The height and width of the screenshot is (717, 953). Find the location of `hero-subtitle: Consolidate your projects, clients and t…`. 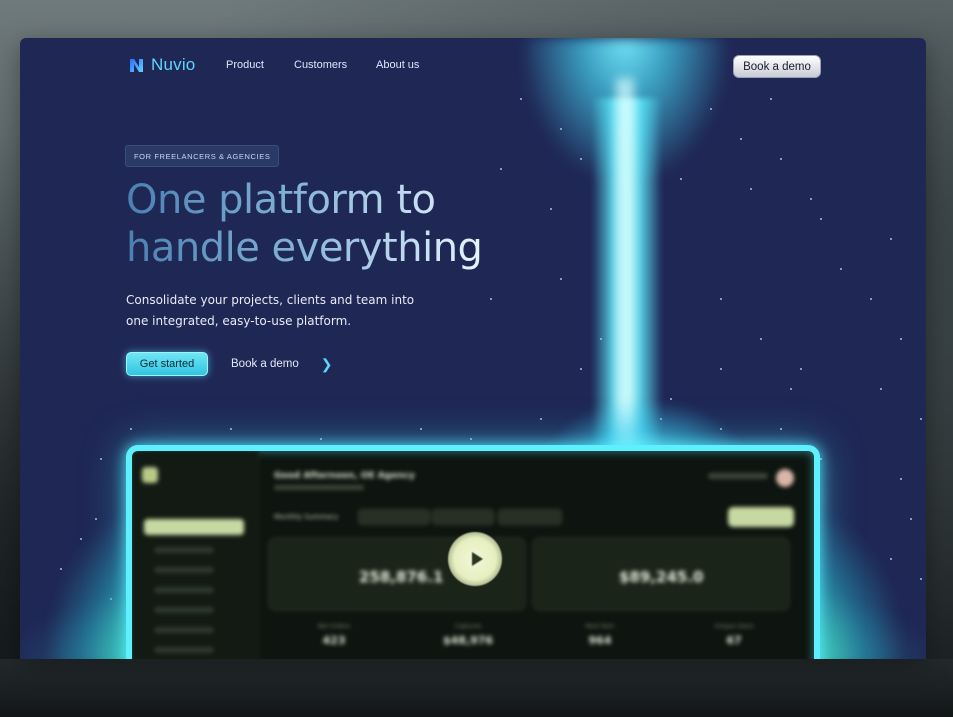

hero-subtitle: Consolidate your projects, clients and t… is located at coordinates (270, 310).